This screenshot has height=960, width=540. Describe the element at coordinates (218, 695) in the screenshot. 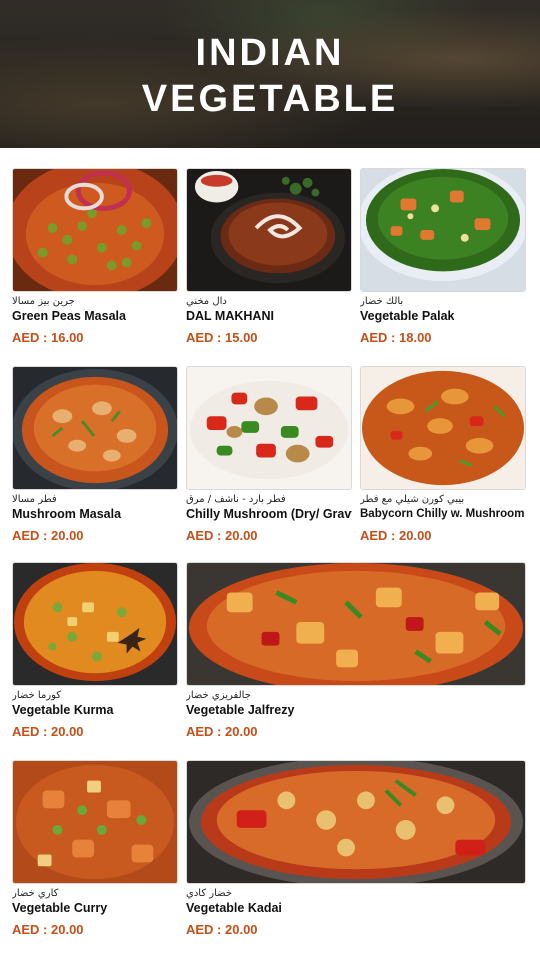

I see `item-name-arabic: جالفريزي خضار` at that location.